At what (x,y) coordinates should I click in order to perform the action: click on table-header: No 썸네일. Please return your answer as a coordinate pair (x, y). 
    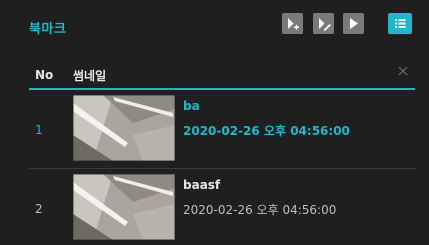
    Looking at the image, I should click on (222, 75).